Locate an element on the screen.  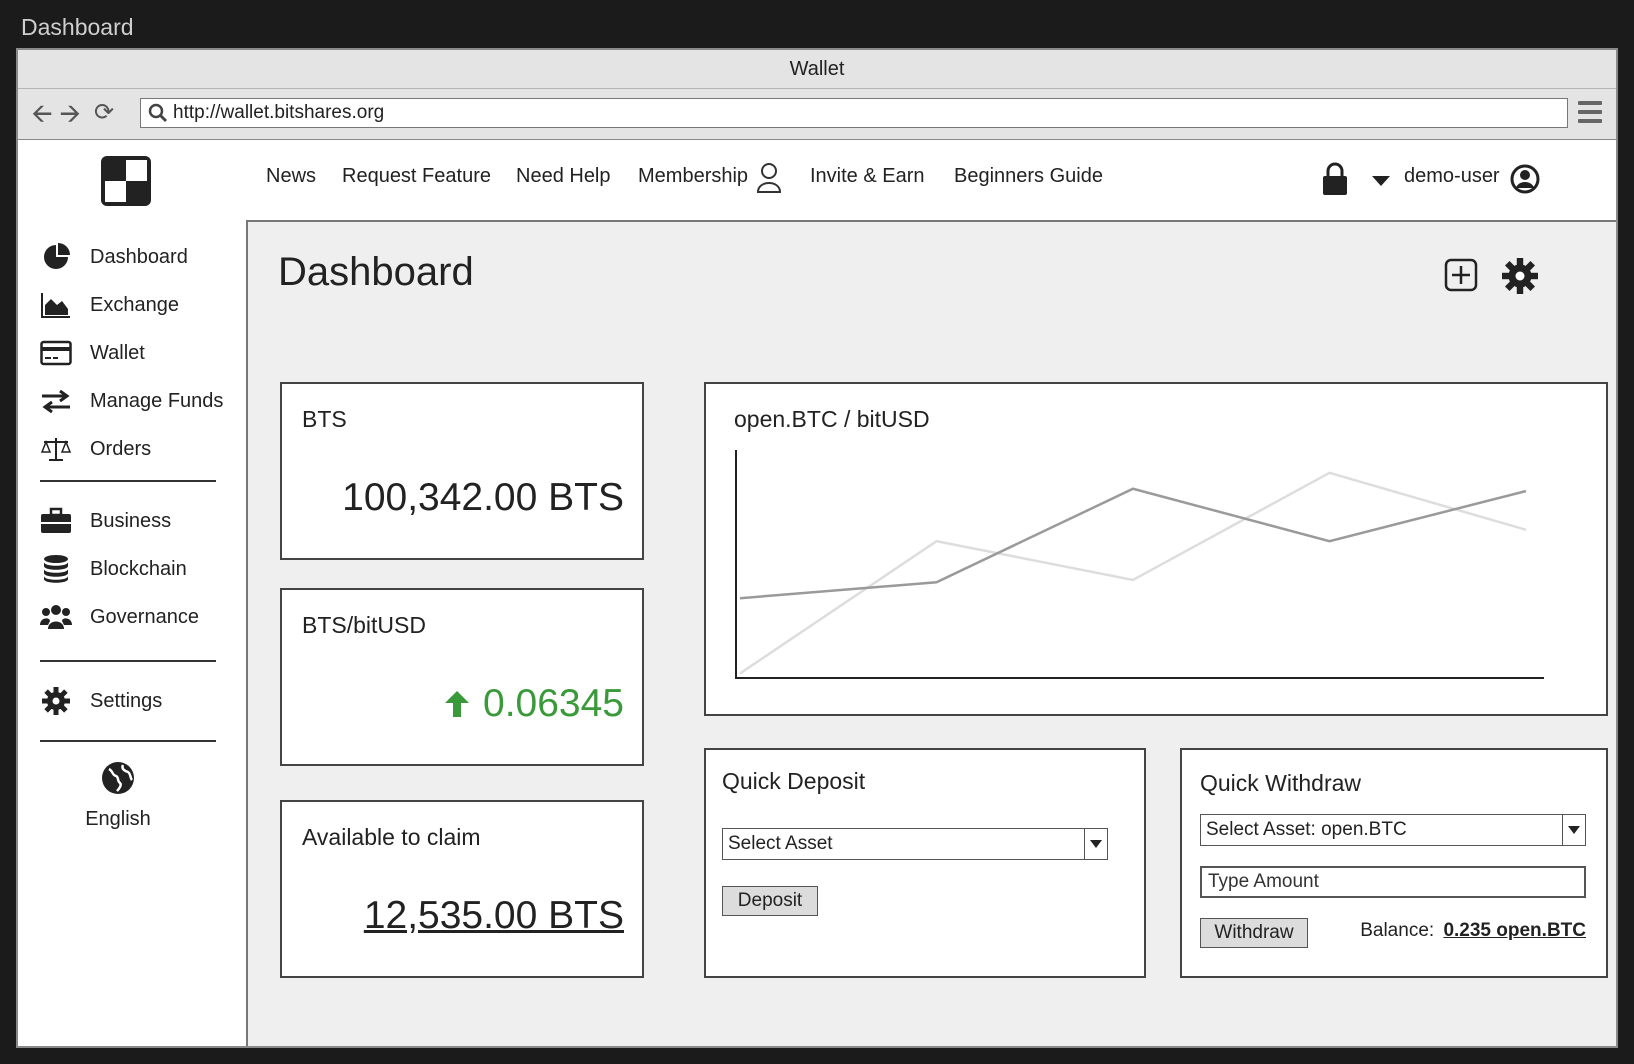
deposit-asset-select: Select Asset is located at coordinates (915, 844).